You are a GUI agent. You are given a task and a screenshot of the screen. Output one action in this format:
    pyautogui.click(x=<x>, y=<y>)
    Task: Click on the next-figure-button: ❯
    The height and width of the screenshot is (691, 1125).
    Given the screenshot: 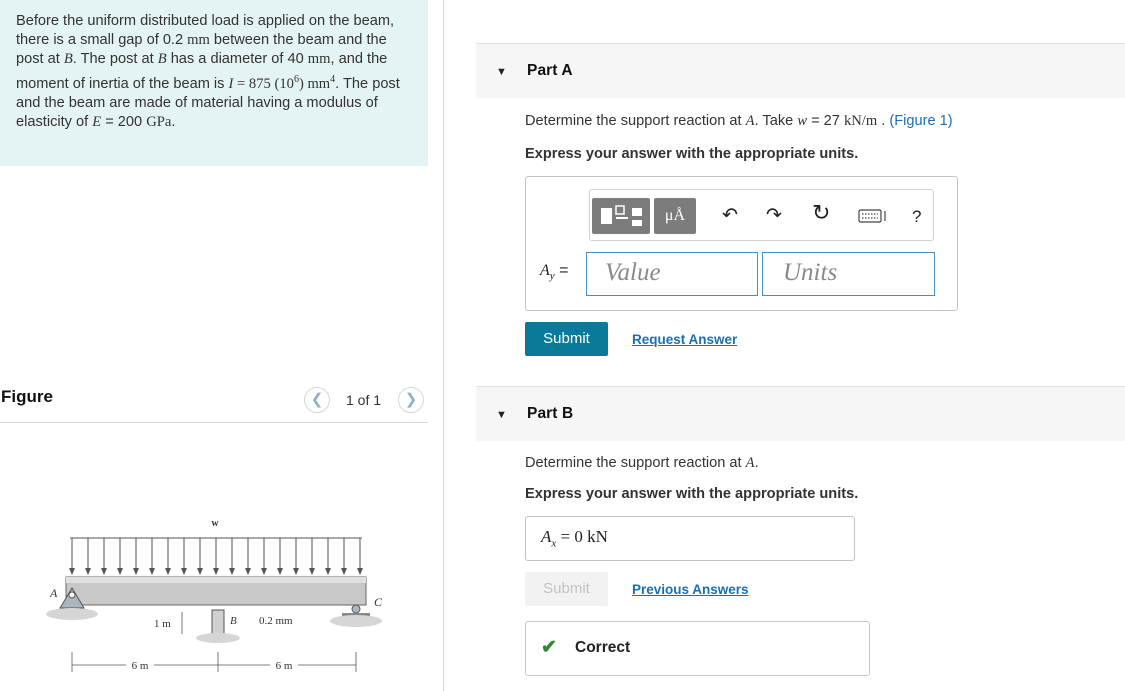 What is the action you would take?
    pyautogui.click(x=411, y=400)
    